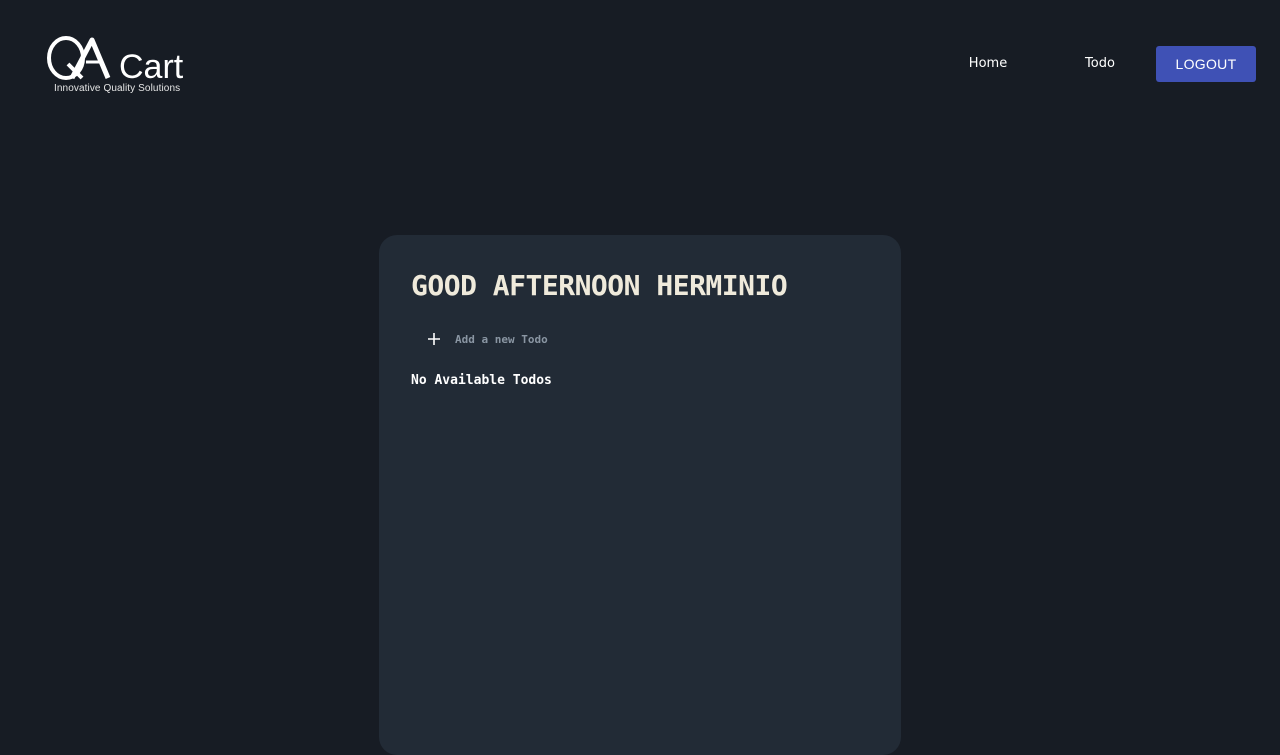  What do you see at coordinates (988, 64) in the screenshot?
I see `nav-home-link: Home` at bounding box center [988, 64].